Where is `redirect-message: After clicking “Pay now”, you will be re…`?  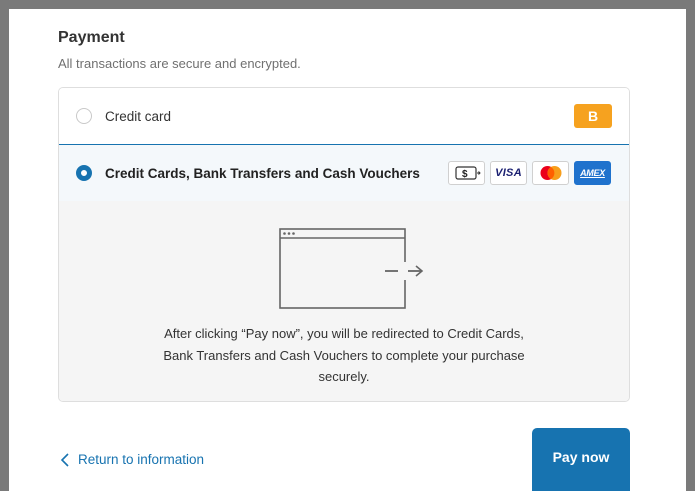
redirect-message: After clicking “Pay now”, you will be re… is located at coordinates (344, 355).